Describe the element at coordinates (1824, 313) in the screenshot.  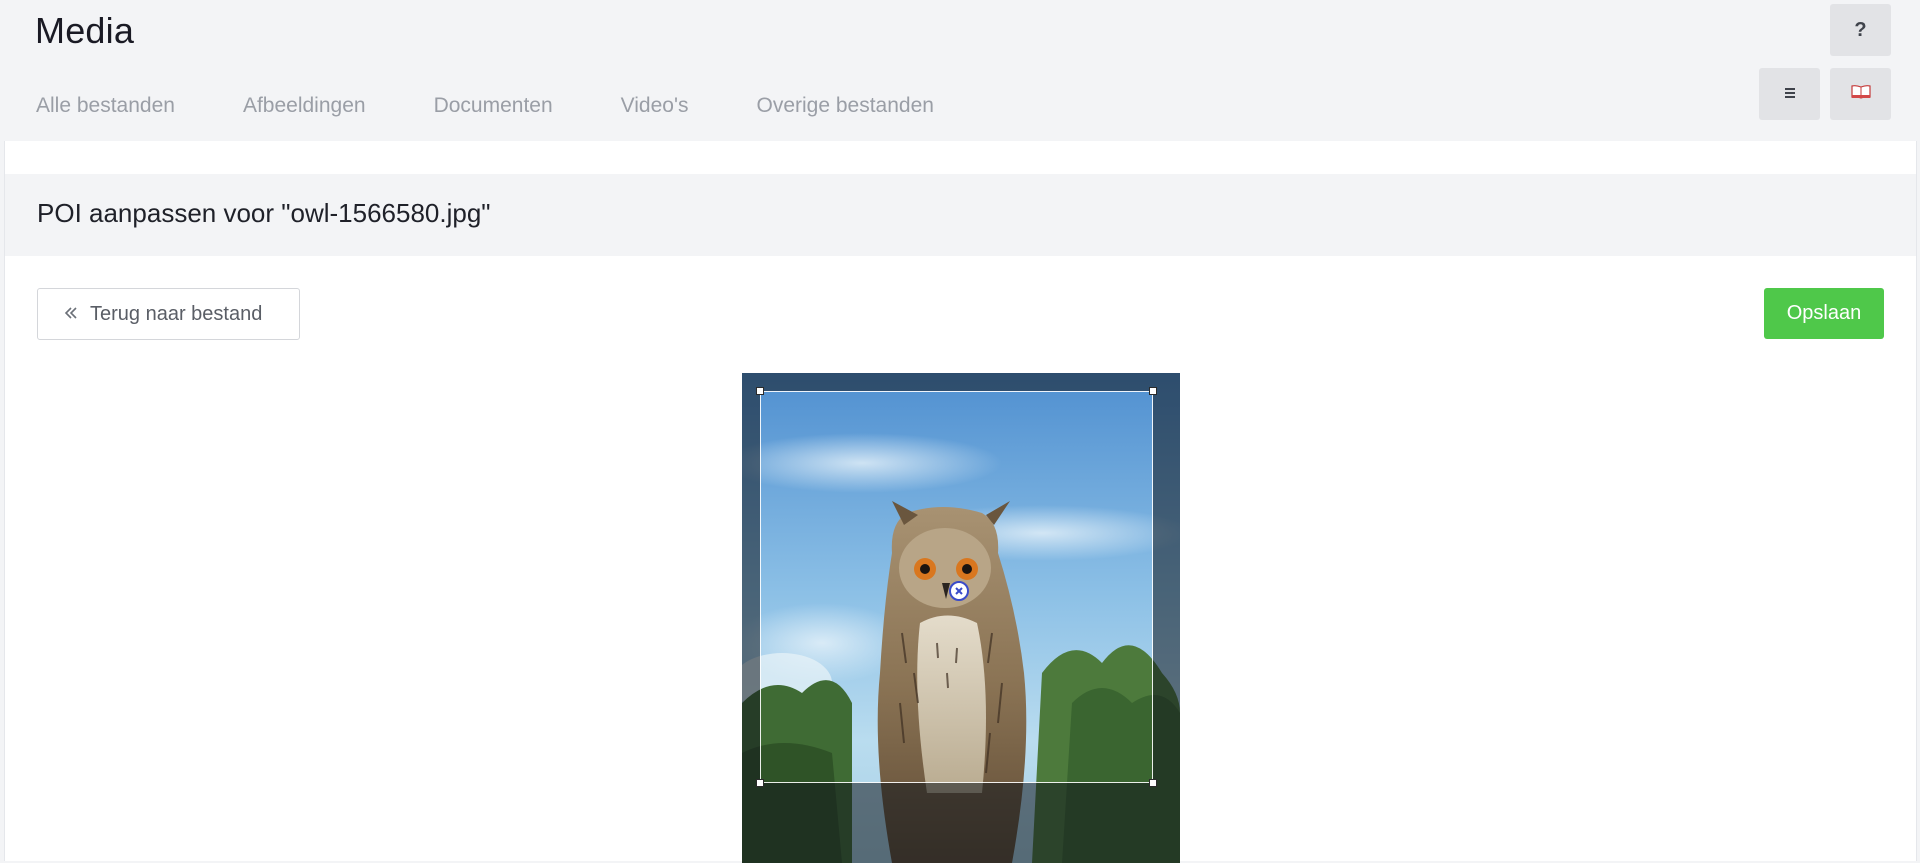
I see `save-button: Opslaan` at that location.